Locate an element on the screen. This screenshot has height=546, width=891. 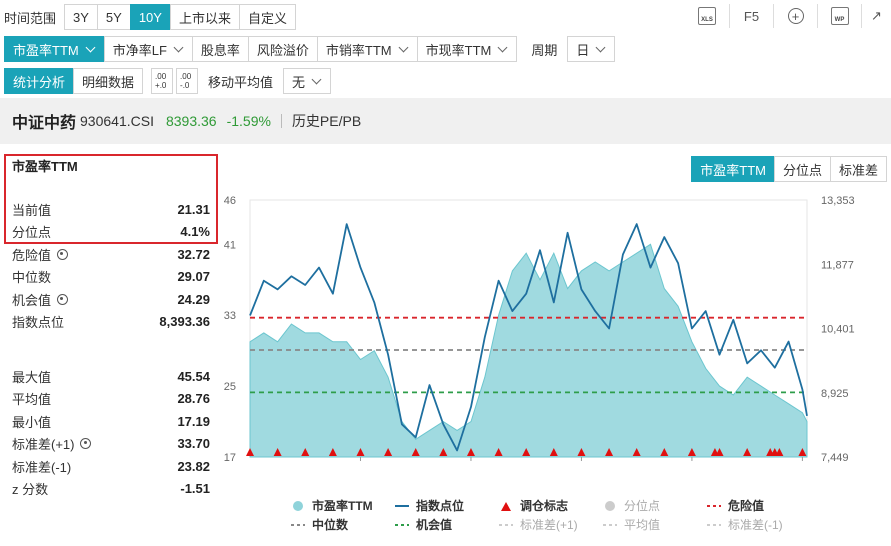
y-right-tick: 8,925 is located at coordinates (835, 394).